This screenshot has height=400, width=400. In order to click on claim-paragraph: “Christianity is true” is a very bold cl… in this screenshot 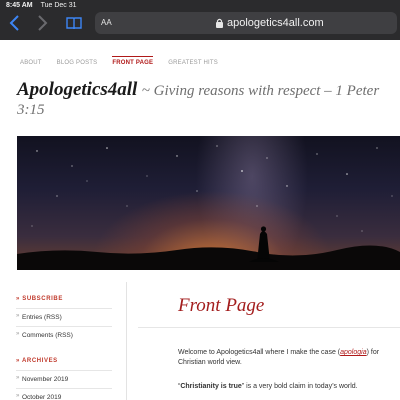, I will do `click(268, 386)`.